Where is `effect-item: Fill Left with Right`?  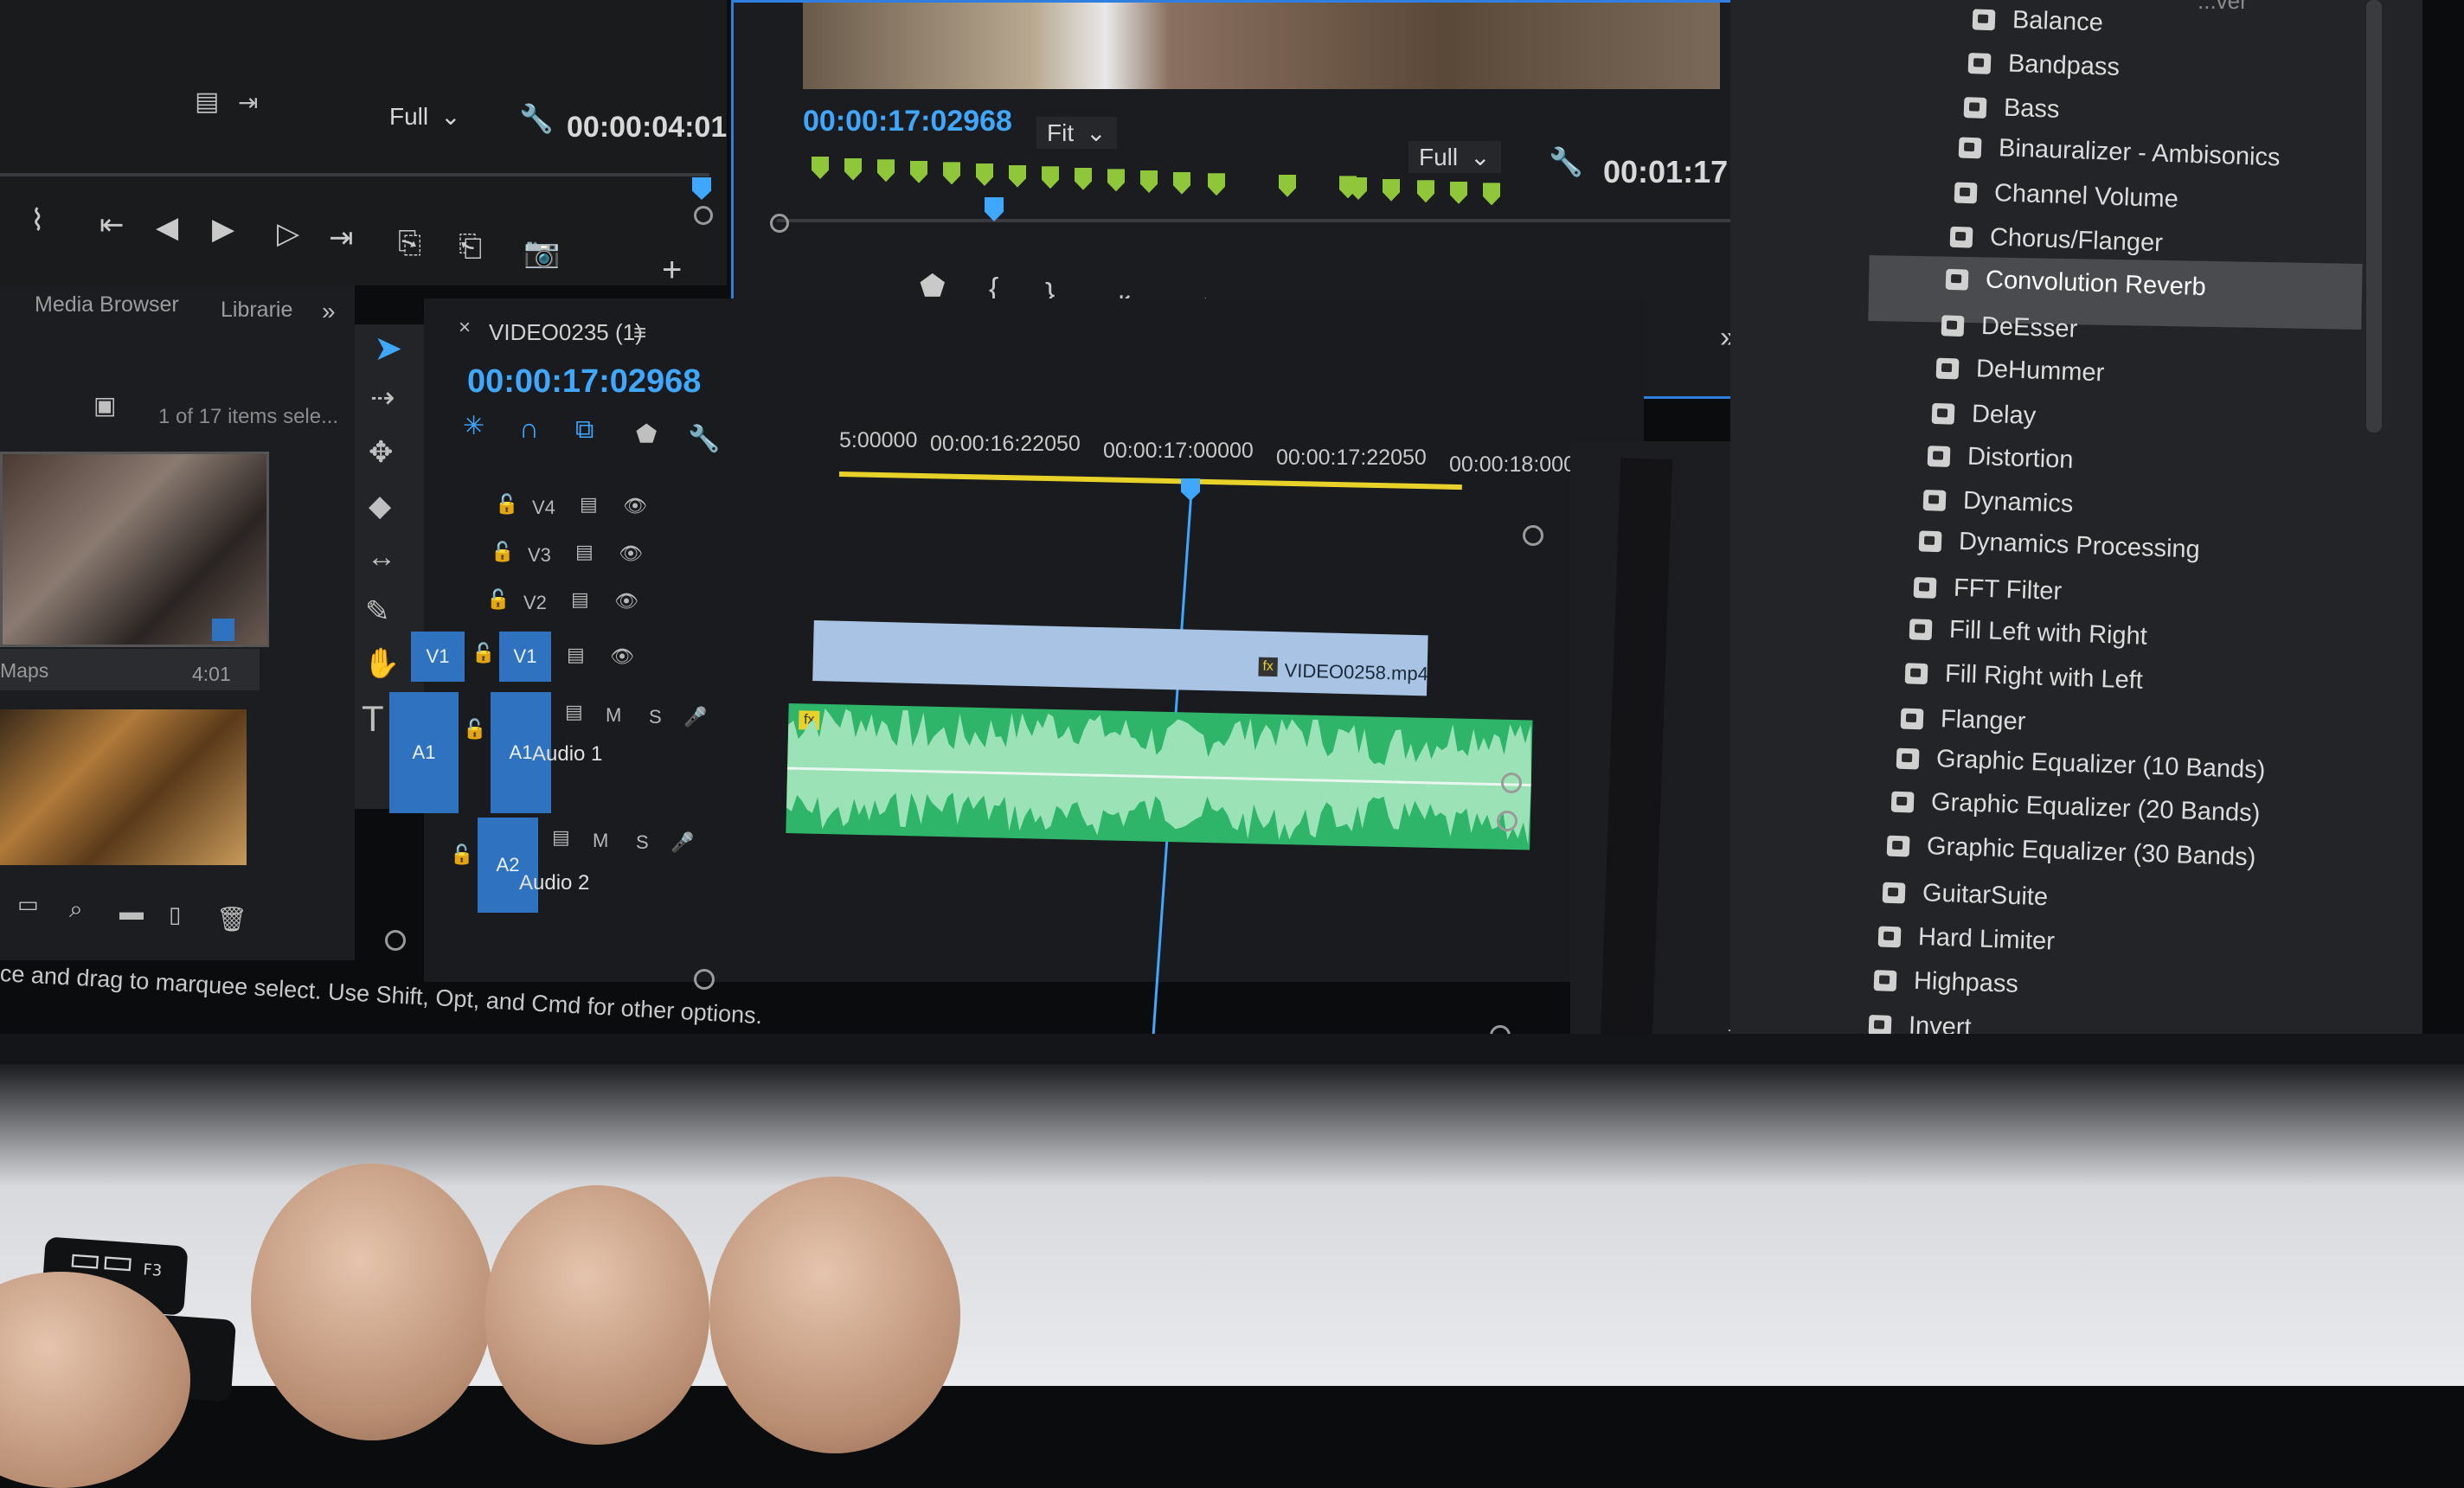 effect-item: Fill Left with Right is located at coordinates (2028, 632).